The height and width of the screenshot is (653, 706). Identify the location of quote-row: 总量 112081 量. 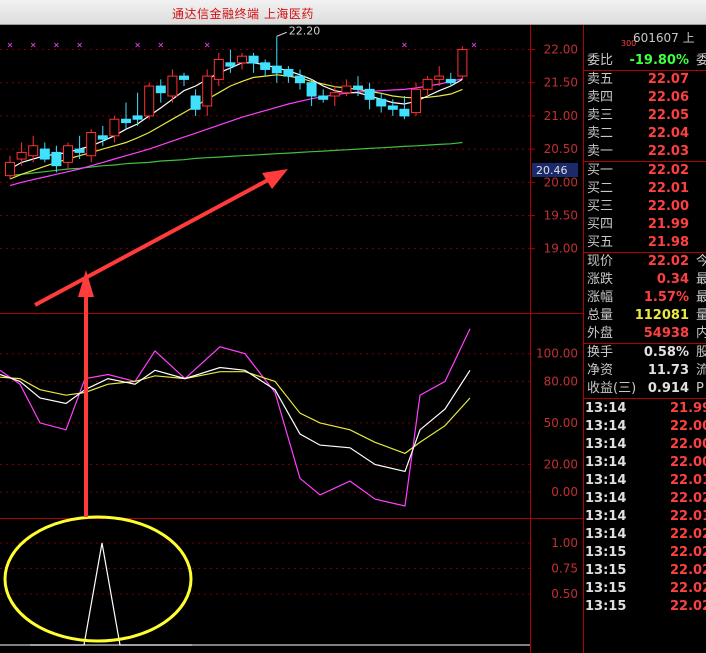
(645, 316).